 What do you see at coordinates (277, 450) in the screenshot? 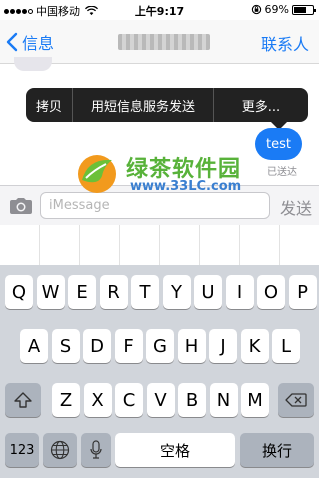
I see `return-key: 换行` at bounding box center [277, 450].